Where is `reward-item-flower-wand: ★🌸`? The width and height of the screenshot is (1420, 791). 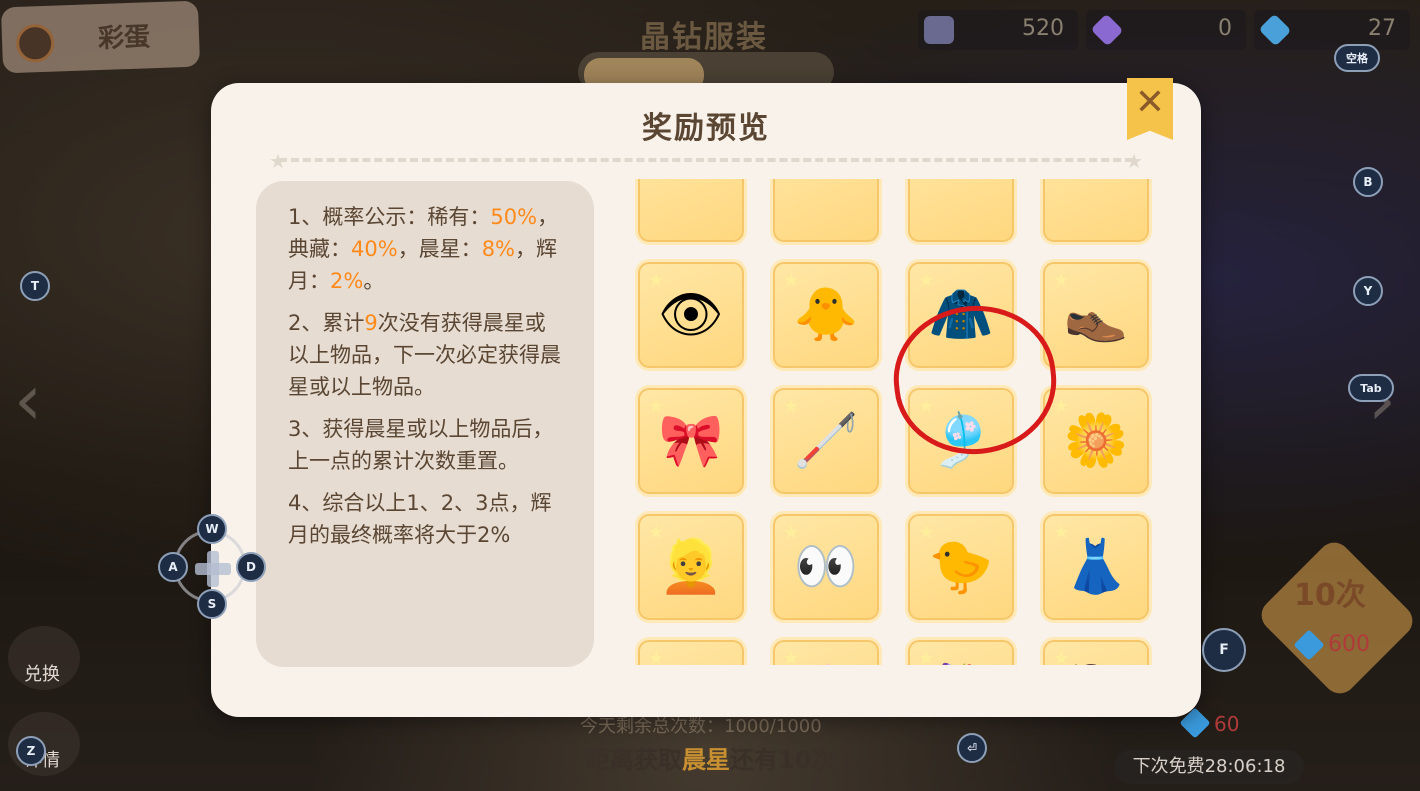
reward-item-flower-wand: ★🌸 is located at coordinates (826, 651).